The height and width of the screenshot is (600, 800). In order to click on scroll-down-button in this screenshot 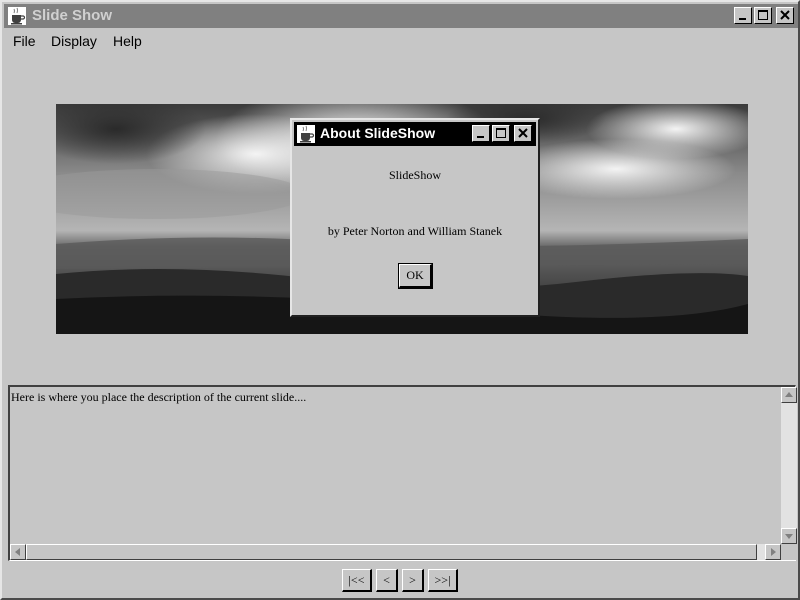, I will do `click(789, 536)`.